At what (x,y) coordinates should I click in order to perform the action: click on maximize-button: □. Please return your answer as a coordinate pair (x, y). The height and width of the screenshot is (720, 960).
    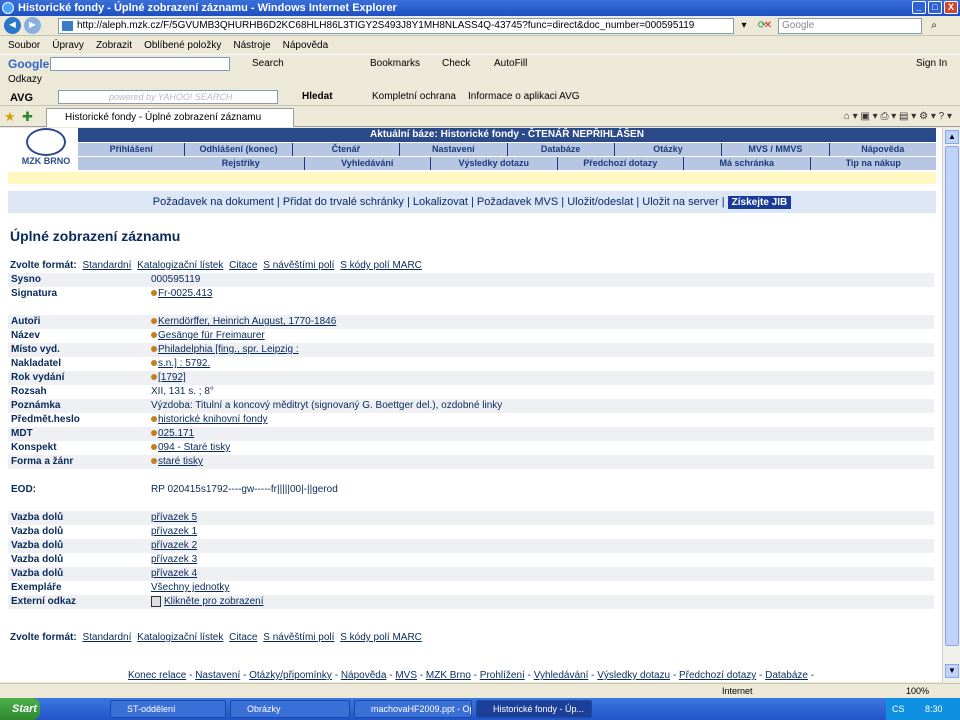
    Looking at the image, I should click on (935, 7).